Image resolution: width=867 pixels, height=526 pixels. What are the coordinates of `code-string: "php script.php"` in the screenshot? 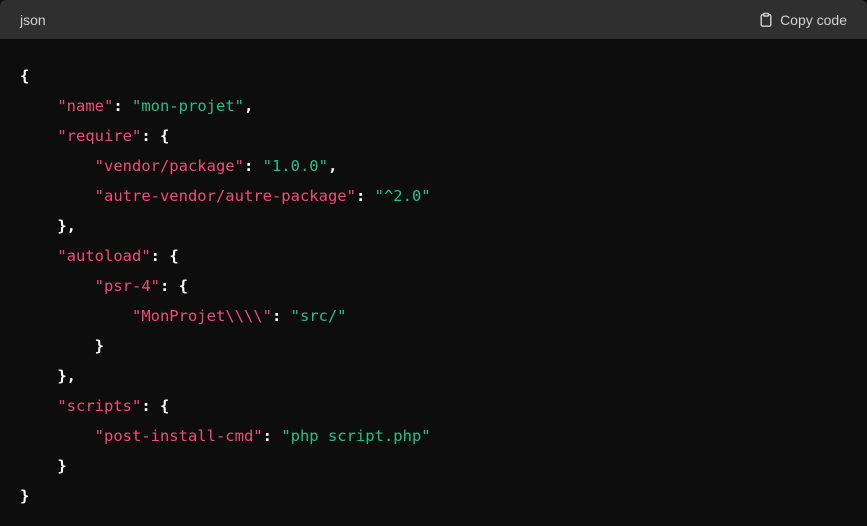 It's located at (356, 436).